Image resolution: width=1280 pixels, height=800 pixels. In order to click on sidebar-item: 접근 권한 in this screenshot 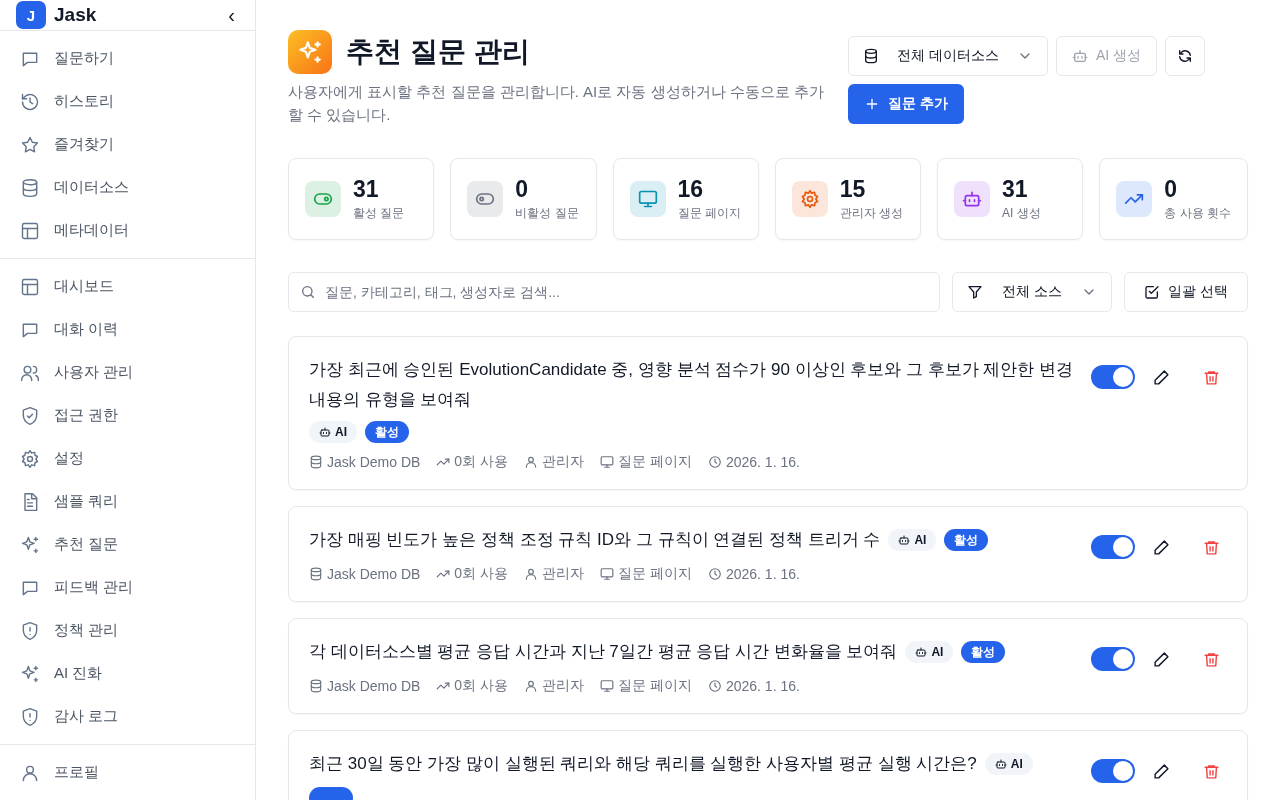, I will do `click(127, 415)`.